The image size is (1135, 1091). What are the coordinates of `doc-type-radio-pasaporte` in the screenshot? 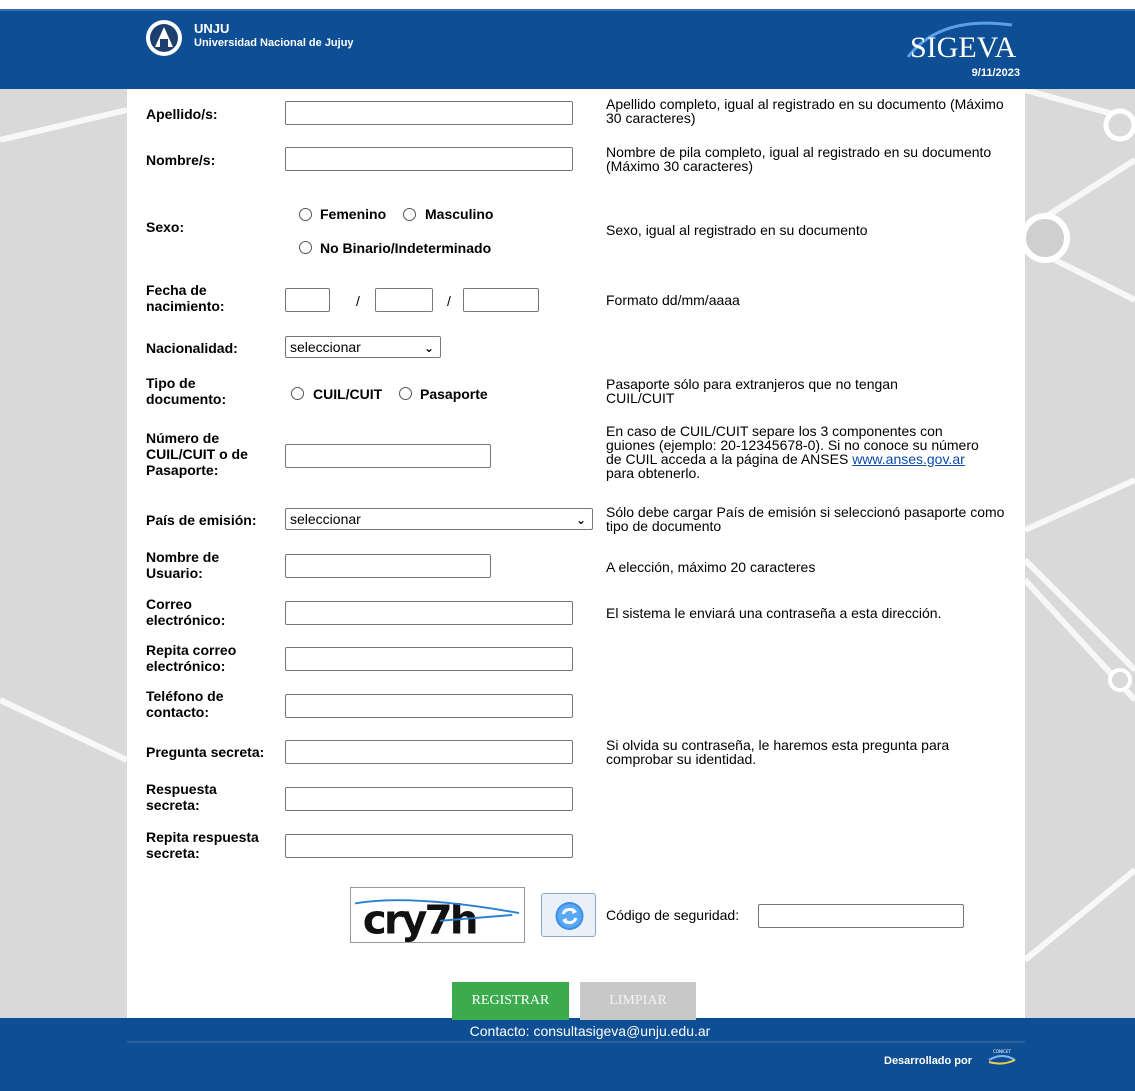 It's located at (405, 393).